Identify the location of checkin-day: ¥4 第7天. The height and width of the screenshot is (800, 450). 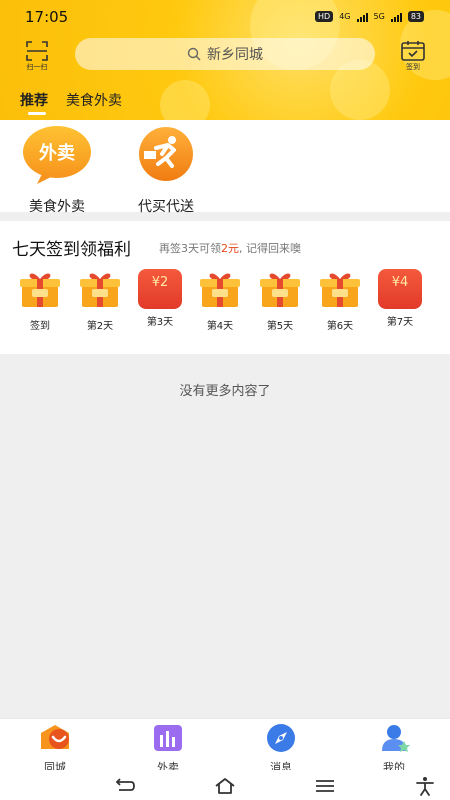
(400, 298).